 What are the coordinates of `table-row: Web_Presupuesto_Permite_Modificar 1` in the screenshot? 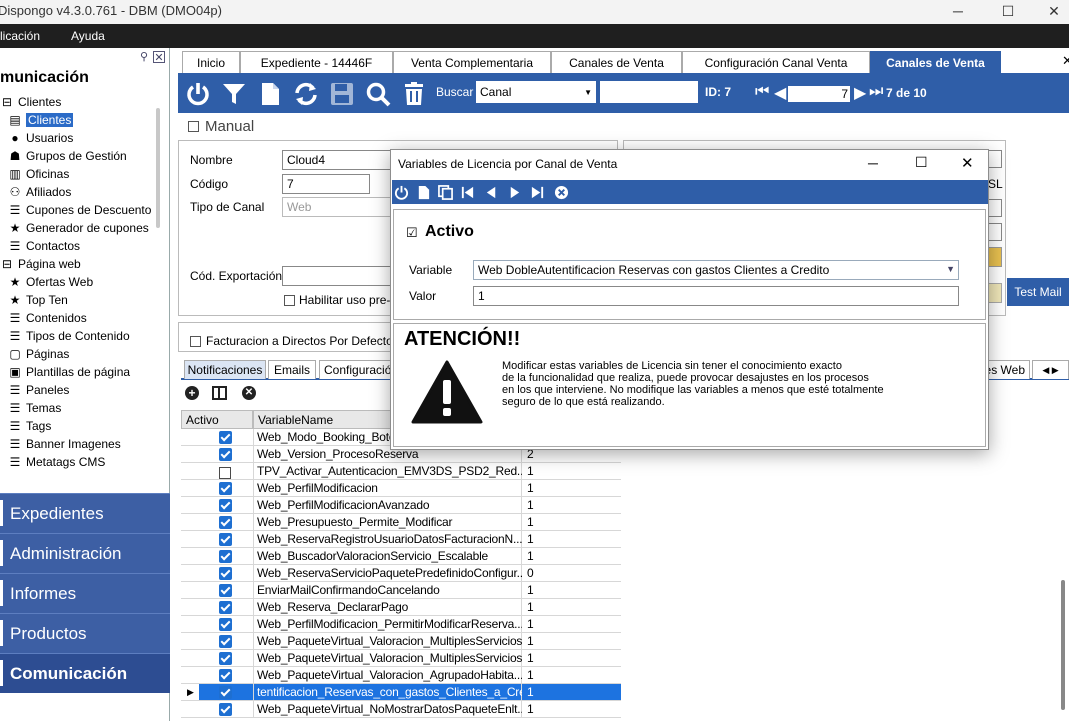 It's located at (401, 522).